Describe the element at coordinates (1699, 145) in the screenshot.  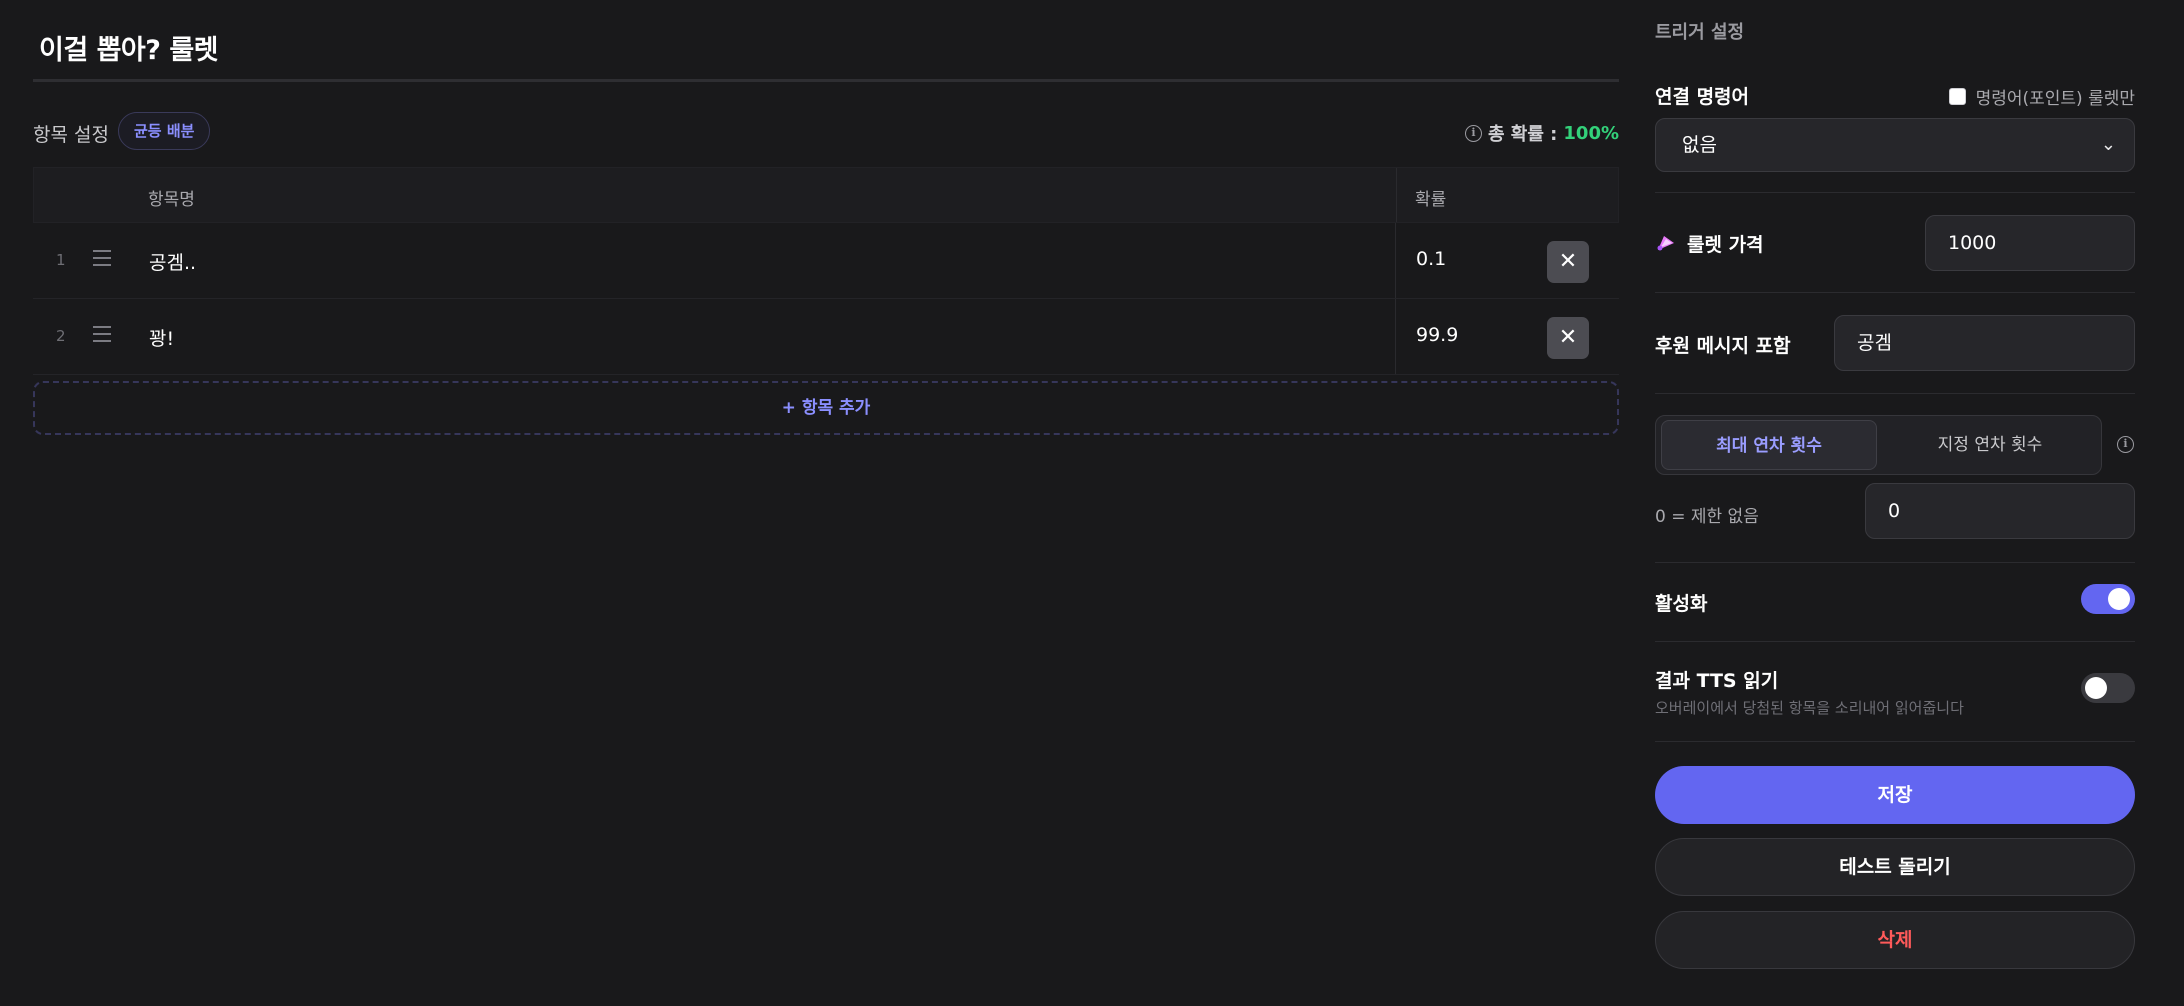
I see `command-select-value: 없음` at that location.